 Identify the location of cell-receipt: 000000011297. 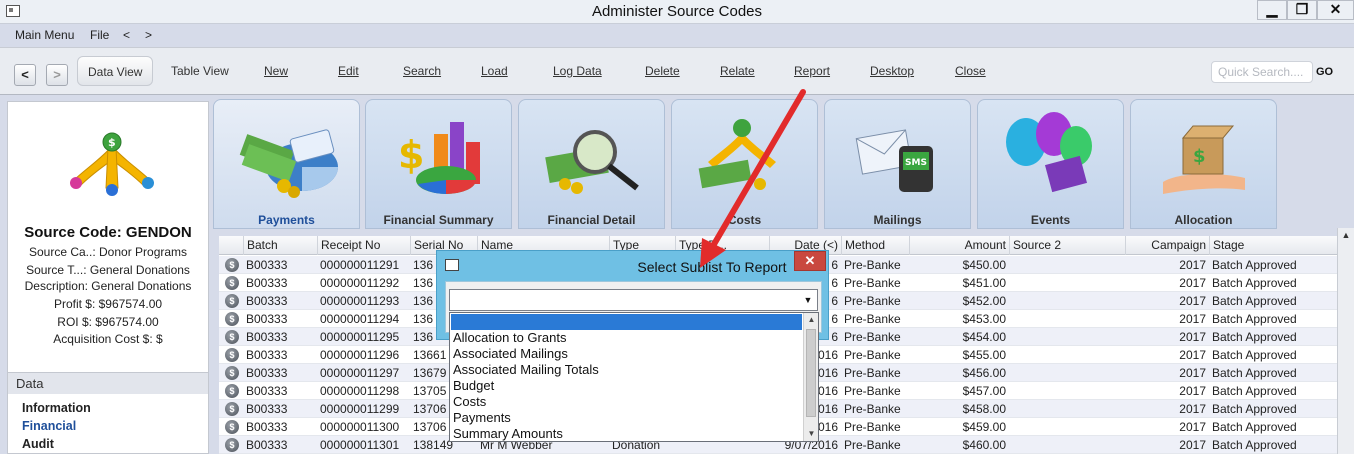
(360, 373).